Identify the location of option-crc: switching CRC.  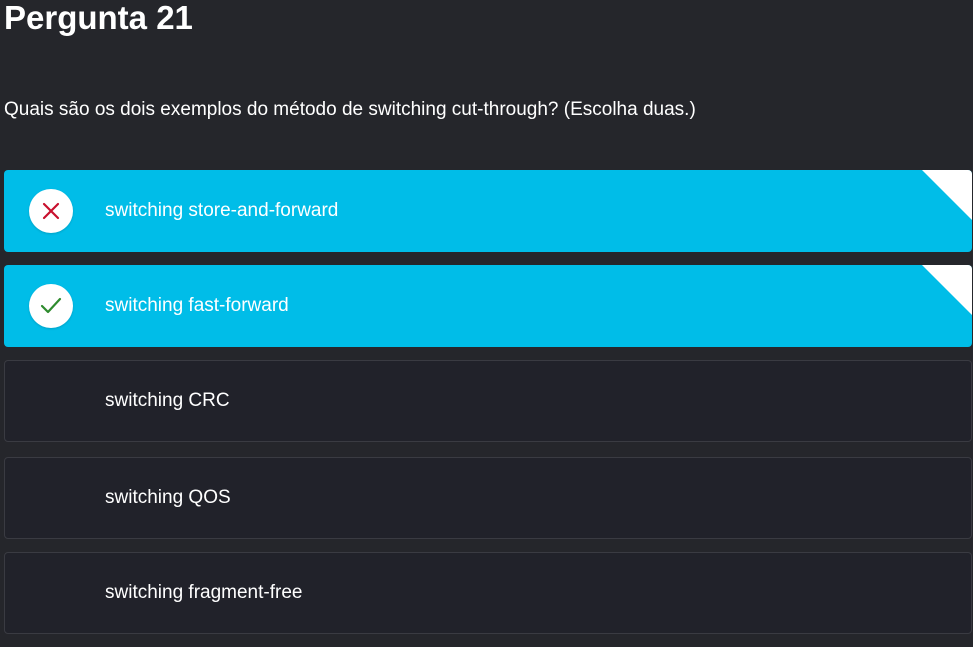
(488, 401).